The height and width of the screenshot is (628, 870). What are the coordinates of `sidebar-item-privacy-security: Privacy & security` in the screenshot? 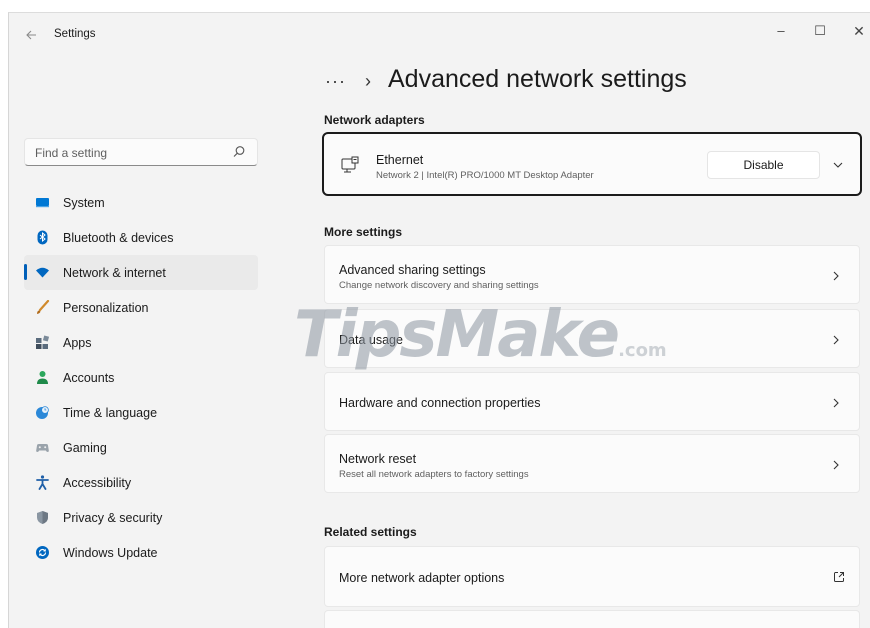 It's located at (141, 517).